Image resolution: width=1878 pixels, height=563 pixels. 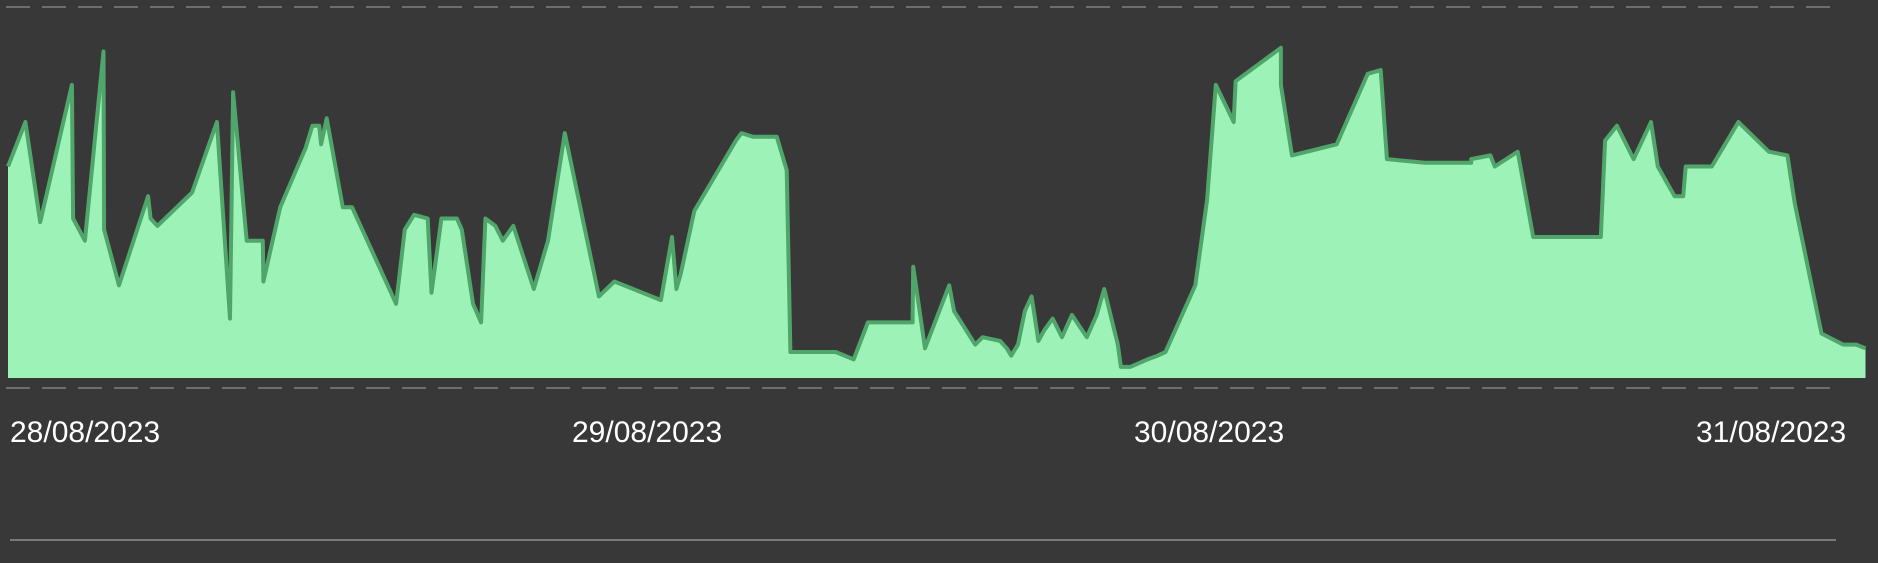 I want to click on x-tick-label: 29/08/2023, so click(x=647, y=432).